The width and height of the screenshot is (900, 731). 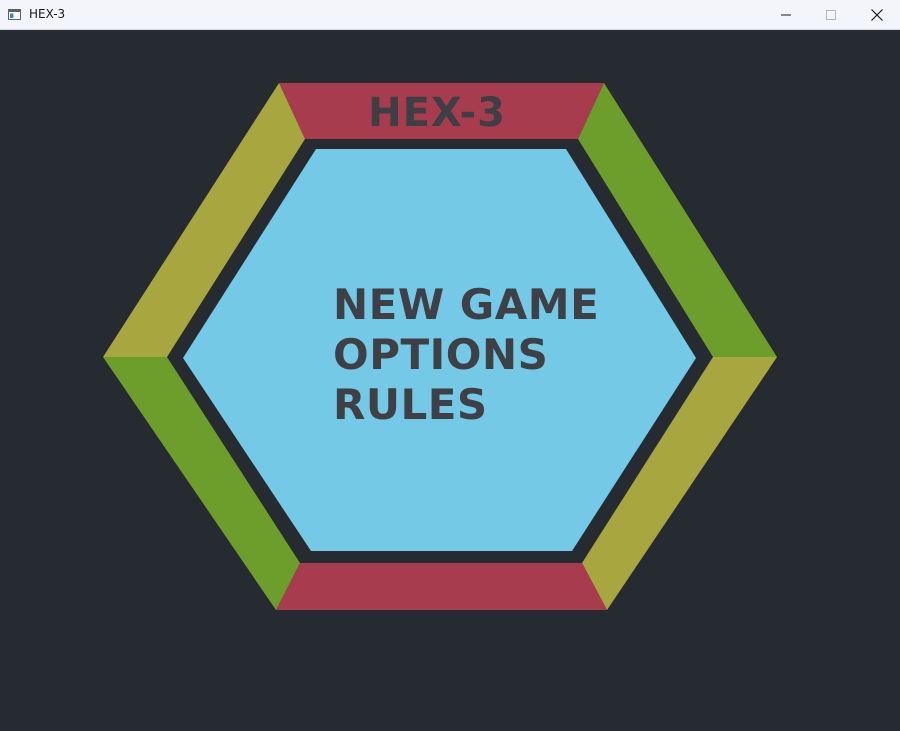 What do you see at coordinates (466, 305) in the screenshot?
I see `menu-item-new-game: NEW GAME` at bounding box center [466, 305].